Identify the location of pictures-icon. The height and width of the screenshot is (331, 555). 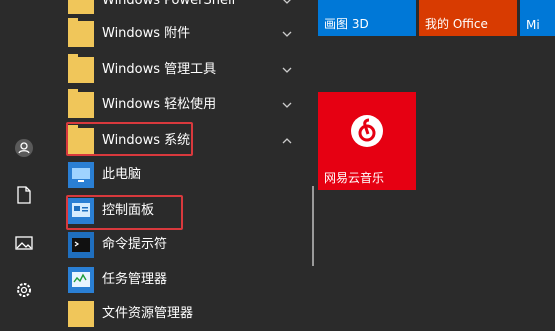
(24, 243).